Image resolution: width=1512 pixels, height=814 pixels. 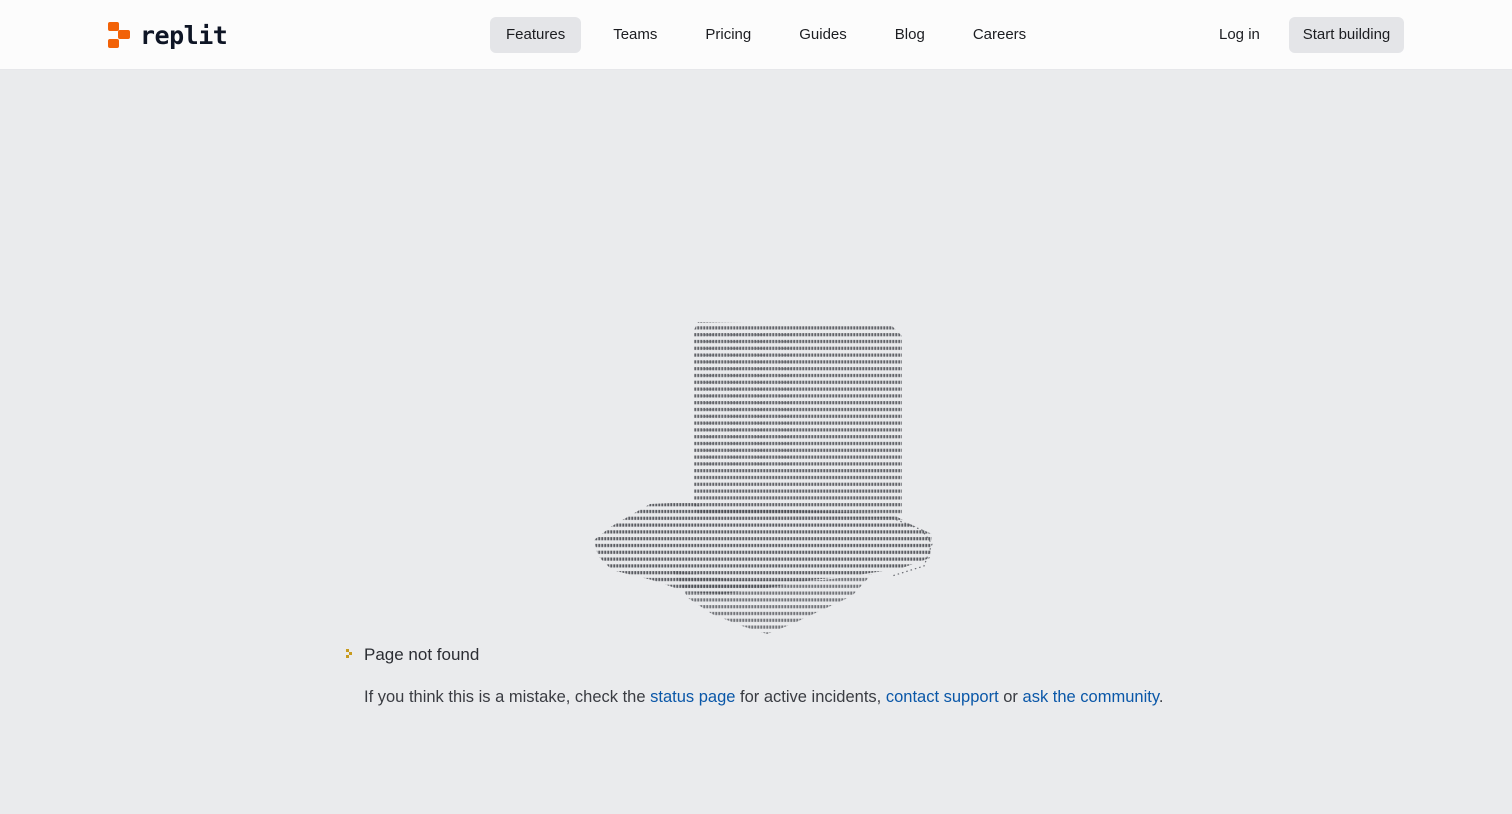 What do you see at coordinates (823, 35) in the screenshot?
I see `nav-guides: Guides` at bounding box center [823, 35].